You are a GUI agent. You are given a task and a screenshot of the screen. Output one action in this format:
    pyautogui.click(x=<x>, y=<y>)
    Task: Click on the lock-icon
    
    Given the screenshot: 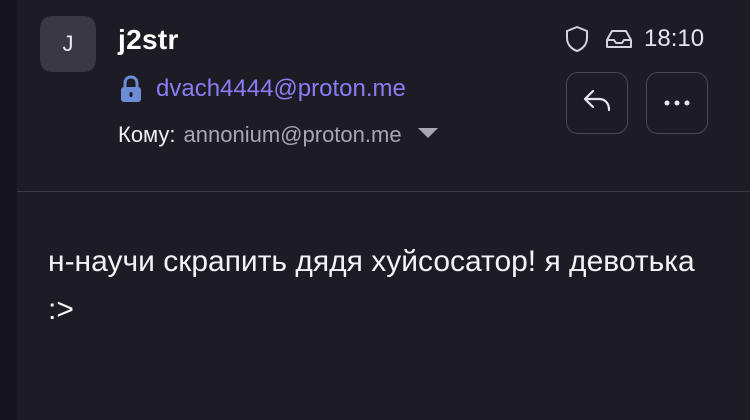 What is the action you would take?
    pyautogui.click(x=131, y=89)
    